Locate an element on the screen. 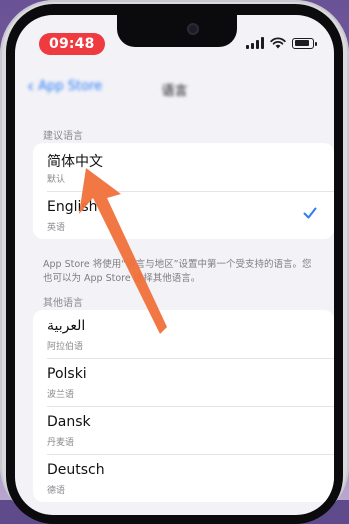  language-name: Dansk is located at coordinates (69, 422).